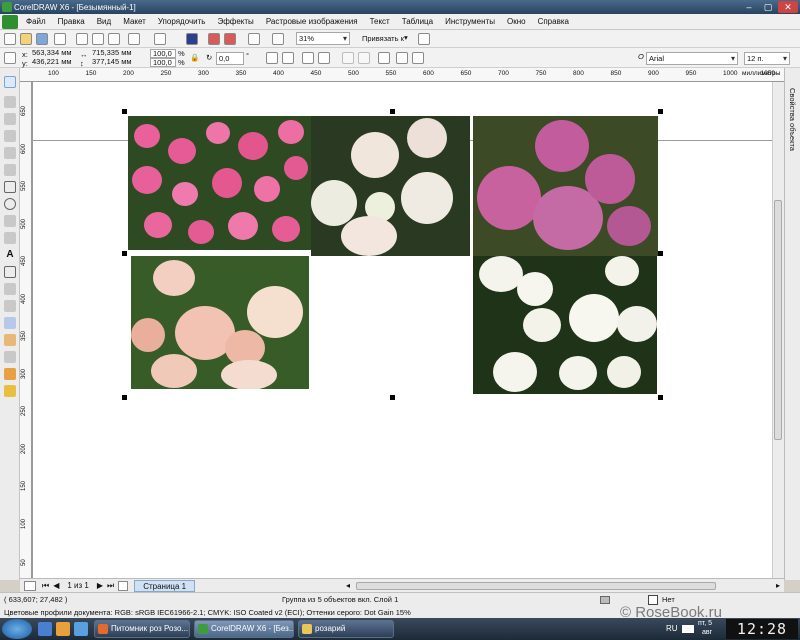  What do you see at coordinates (392, 111) in the screenshot?
I see `selection-handle-tc` at bounding box center [392, 111].